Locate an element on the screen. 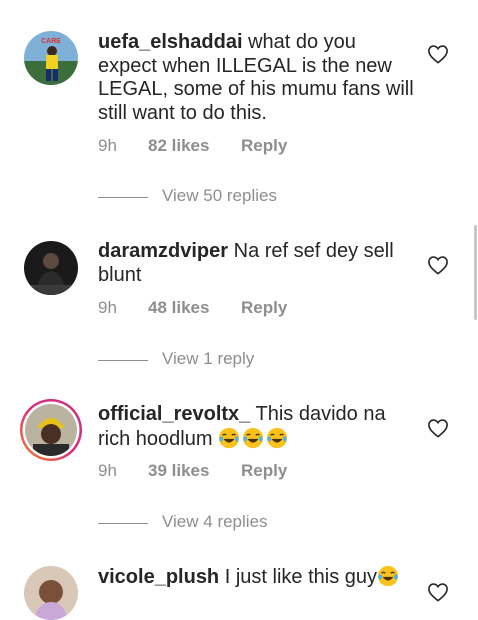 The image size is (478, 620). comment-body: I just like this guy is located at coordinates (298, 577).